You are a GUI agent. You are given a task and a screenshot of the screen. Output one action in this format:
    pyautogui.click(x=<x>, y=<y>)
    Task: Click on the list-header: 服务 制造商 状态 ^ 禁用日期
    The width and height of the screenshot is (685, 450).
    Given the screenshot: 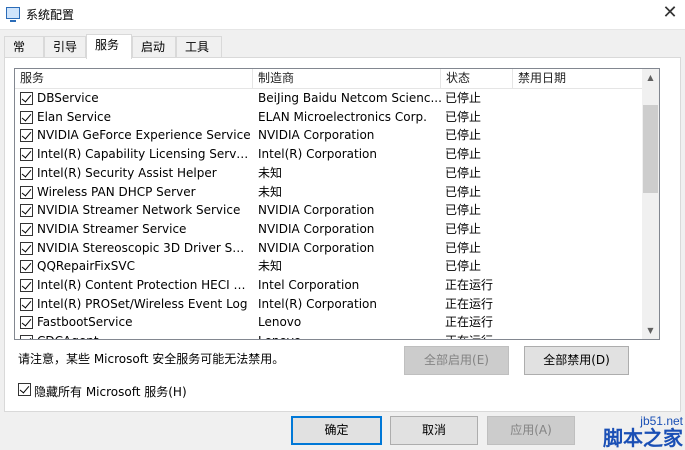 What is the action you would take?
    pyautogui.click(x=329, y=79)
    